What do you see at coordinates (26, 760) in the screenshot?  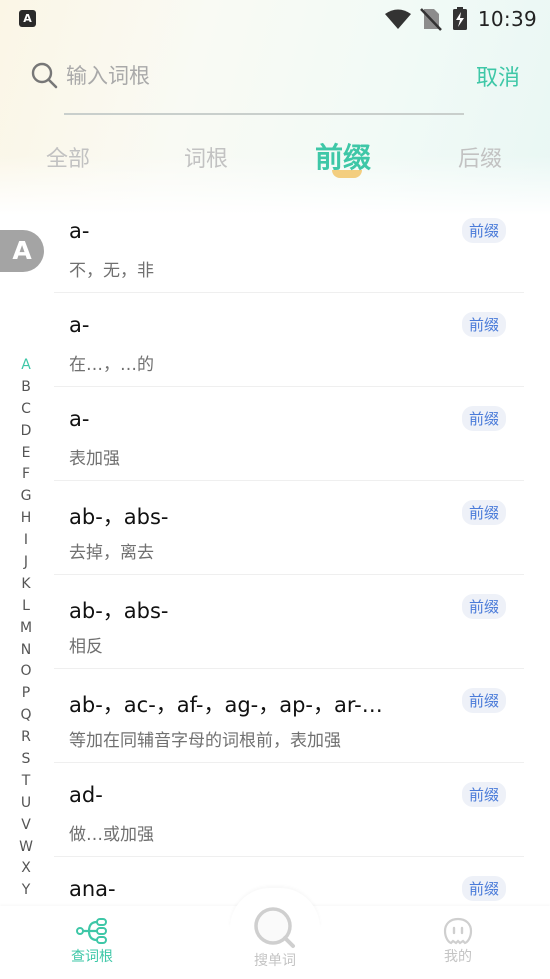 I see `index-letter-s: S` at bounding box center [26, 760].